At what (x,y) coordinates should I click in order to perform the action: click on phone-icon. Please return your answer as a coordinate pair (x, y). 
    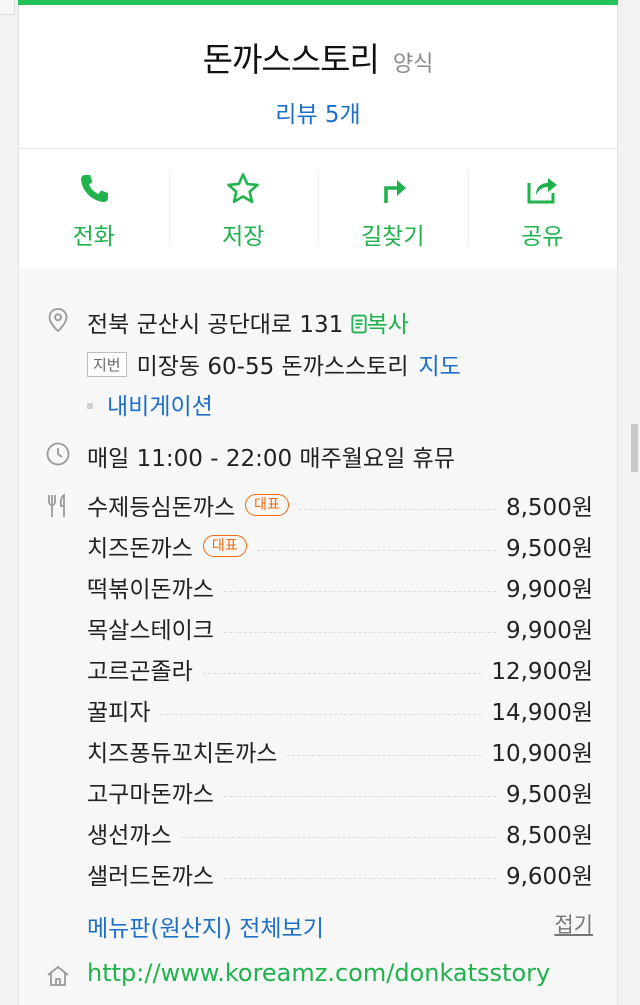
    Looking at the image, I should click on (94, 188).